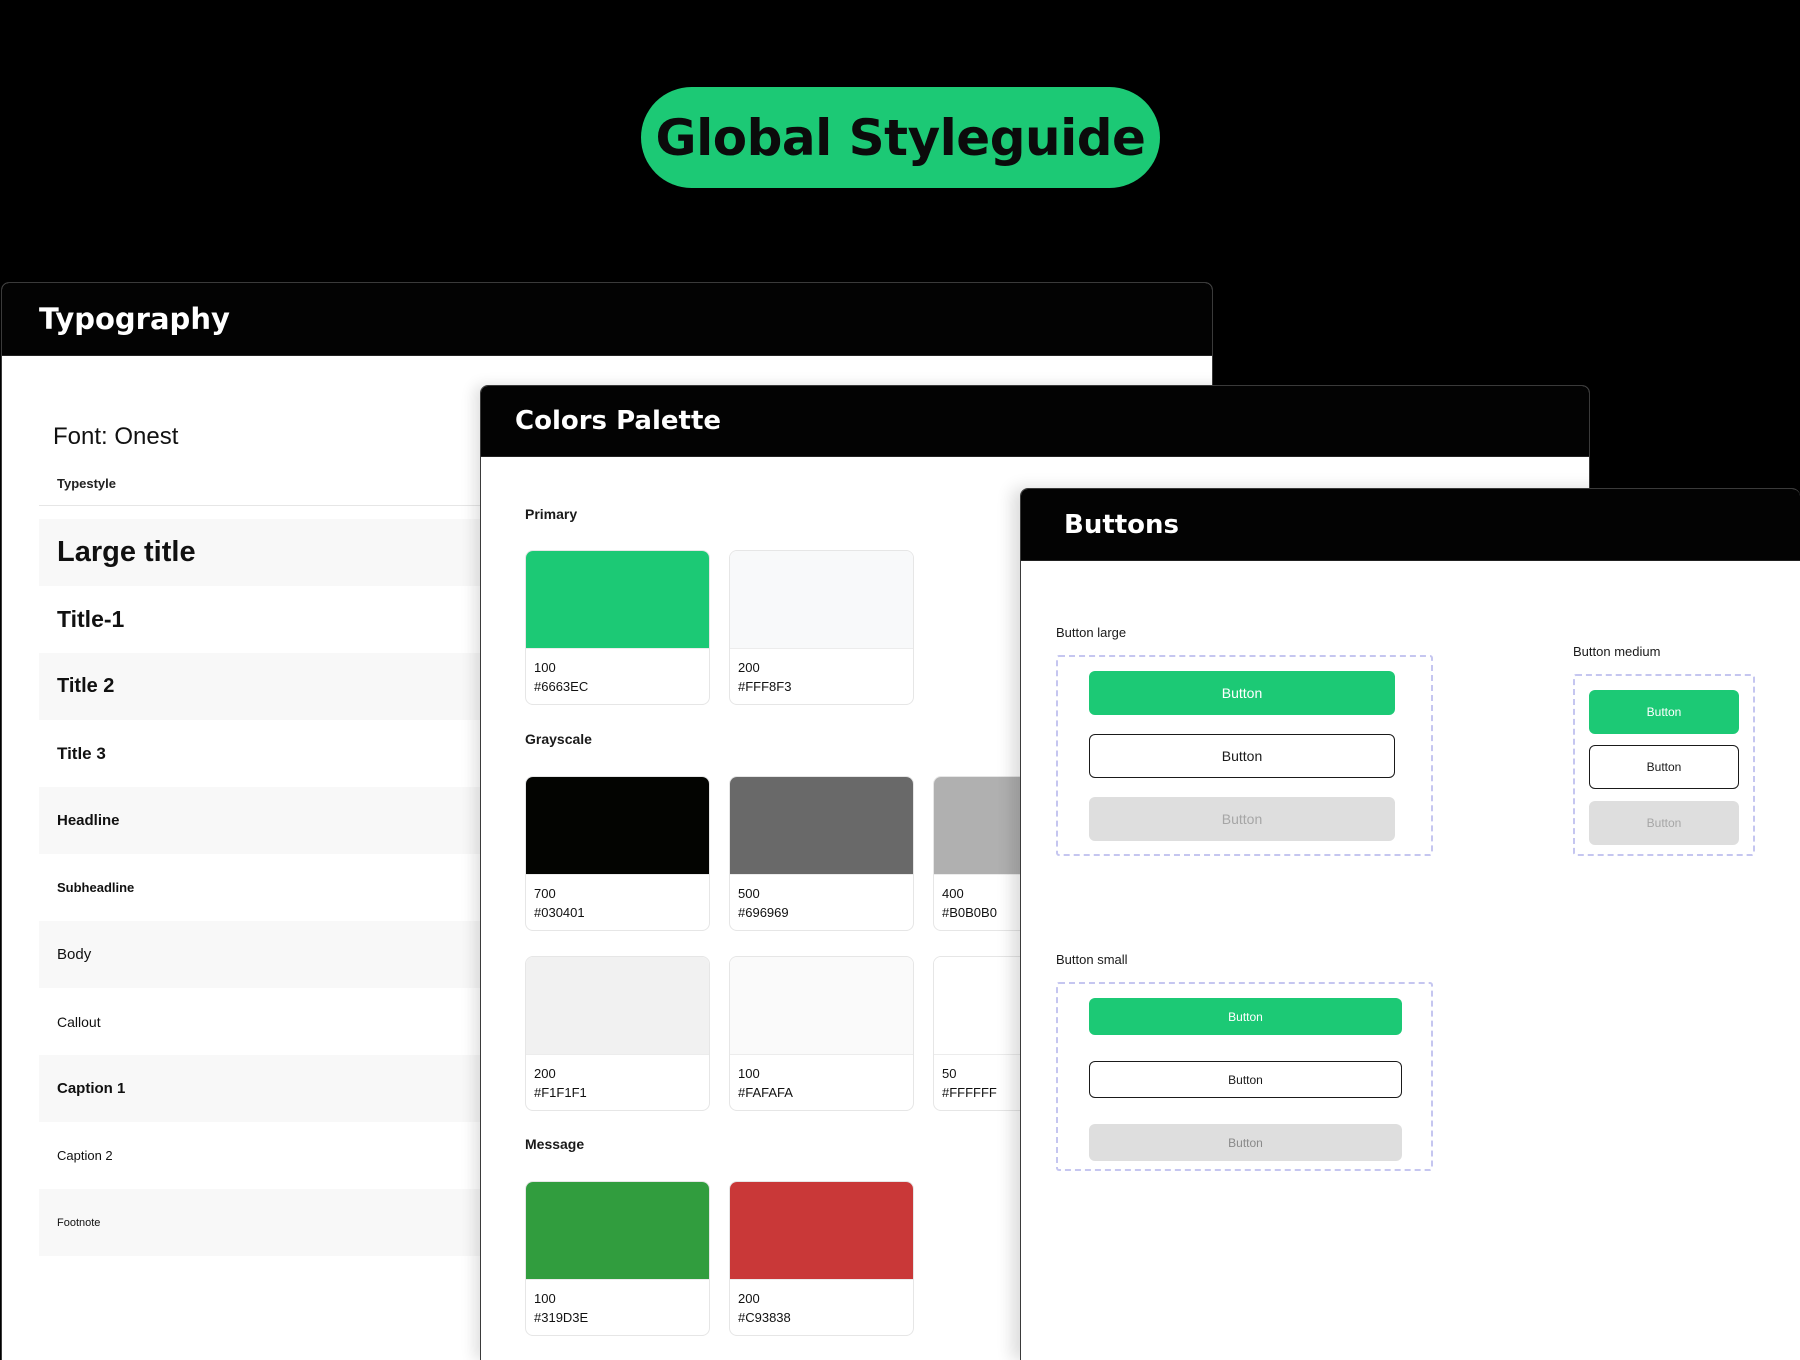  Describe the element at coordinates (264, 887) in the screenshot. I see `typestyle-row: Subheadline` at that location.